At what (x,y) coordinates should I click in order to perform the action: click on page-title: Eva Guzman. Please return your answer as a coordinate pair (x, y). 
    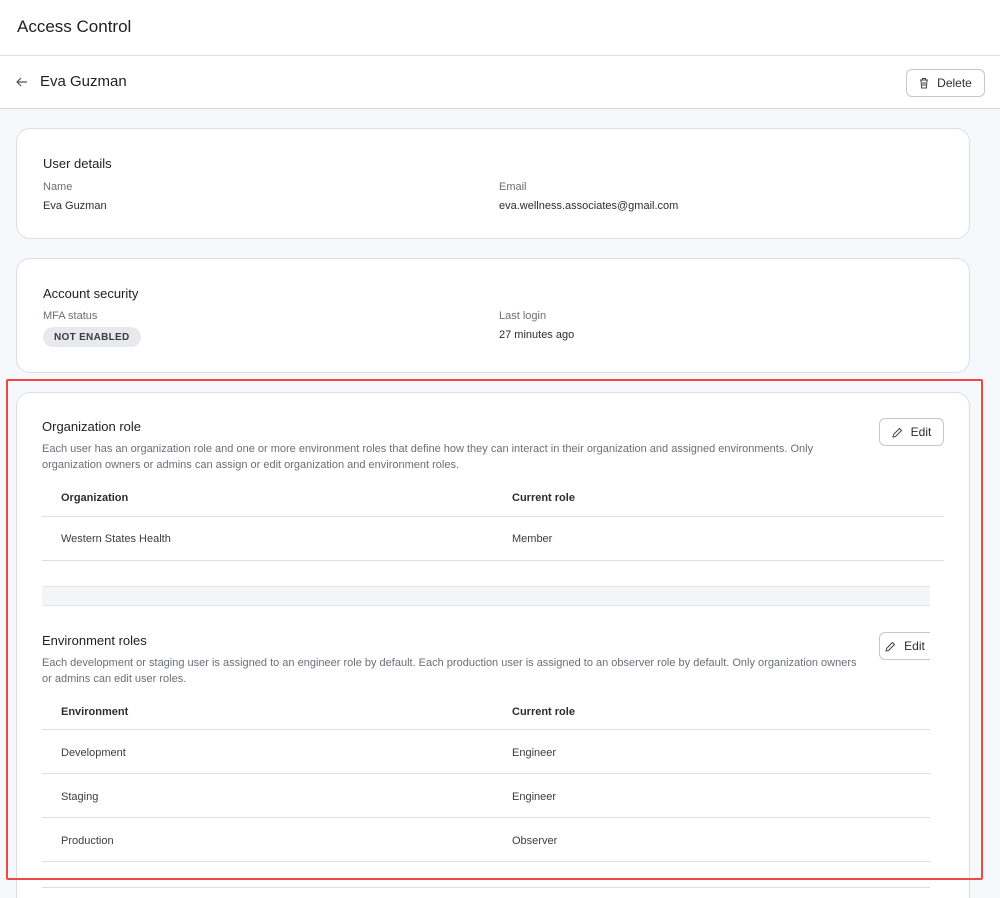
    Looking at the image, I should click on (83, 81).